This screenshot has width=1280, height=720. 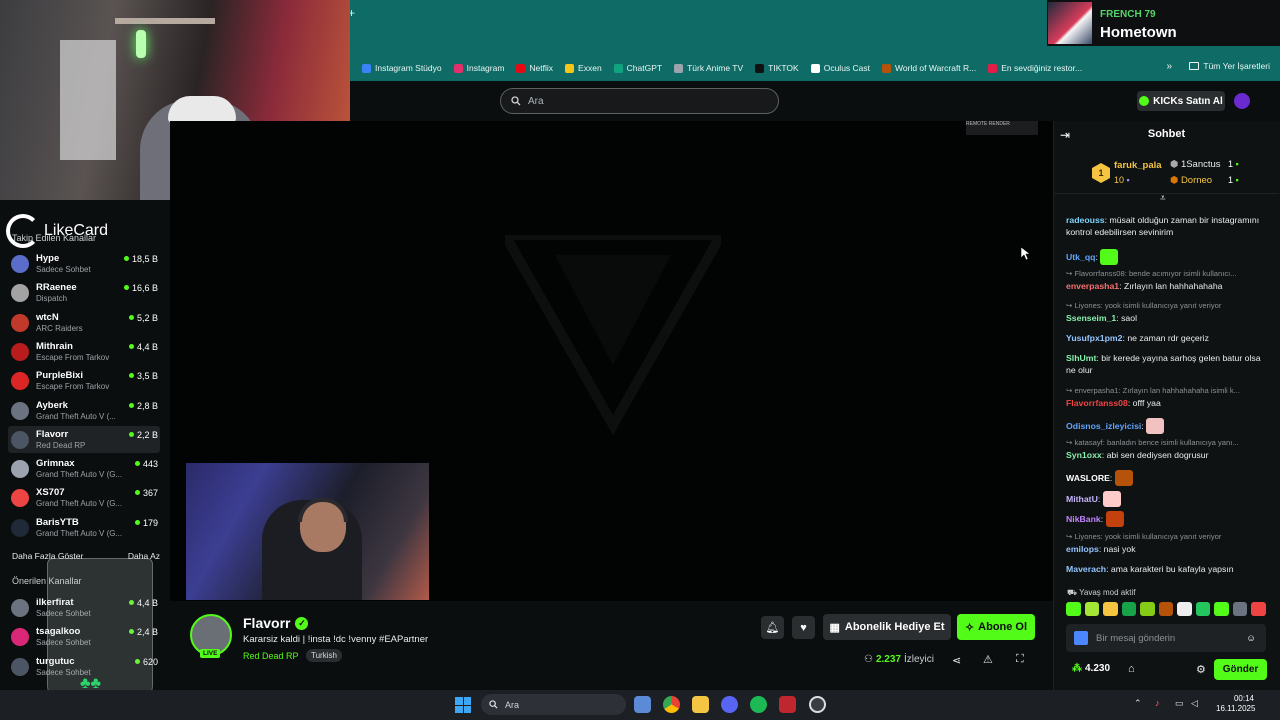 I want to click on gifter-2: ⬢ 1Sanctus, so click(x=1195, y=164).